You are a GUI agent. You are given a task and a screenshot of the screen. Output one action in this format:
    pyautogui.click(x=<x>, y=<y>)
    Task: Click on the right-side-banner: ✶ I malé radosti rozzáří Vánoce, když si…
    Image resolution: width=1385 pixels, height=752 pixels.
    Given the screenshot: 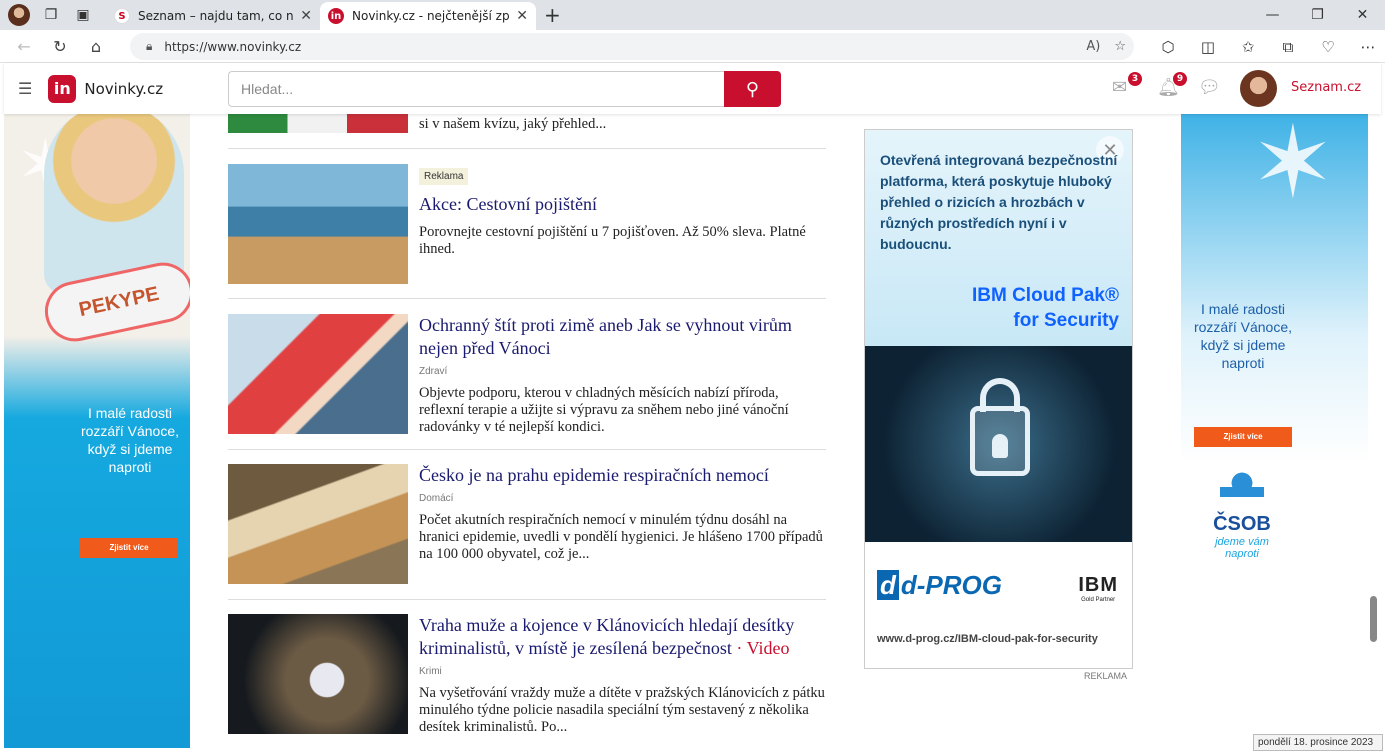 What is the action you would take?
    pyautogui.click(x=1274, y=431)
    